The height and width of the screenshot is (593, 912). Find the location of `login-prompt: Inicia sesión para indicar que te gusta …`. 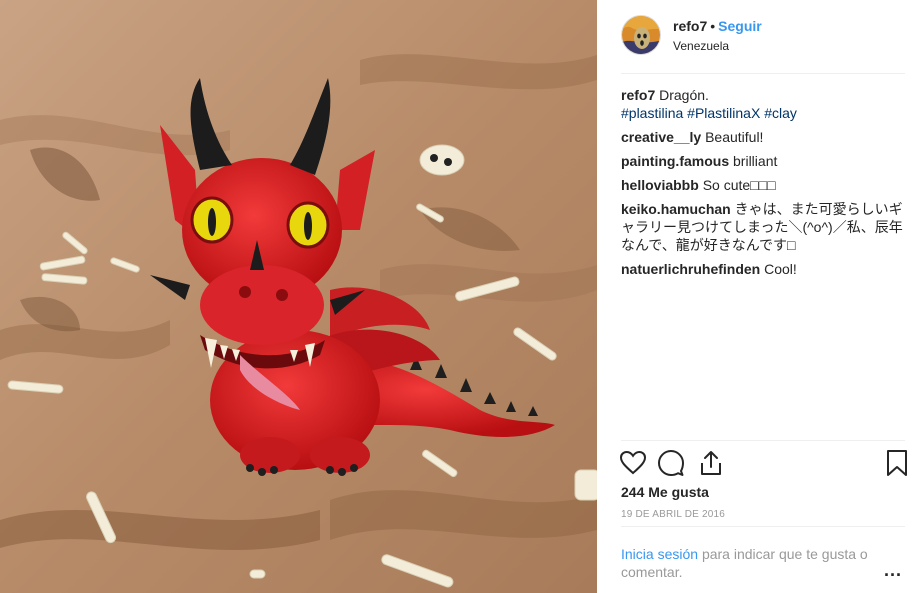

login-prompt: Inicia sesión para indicar que te gusta … is located at coordinates (763, 553).